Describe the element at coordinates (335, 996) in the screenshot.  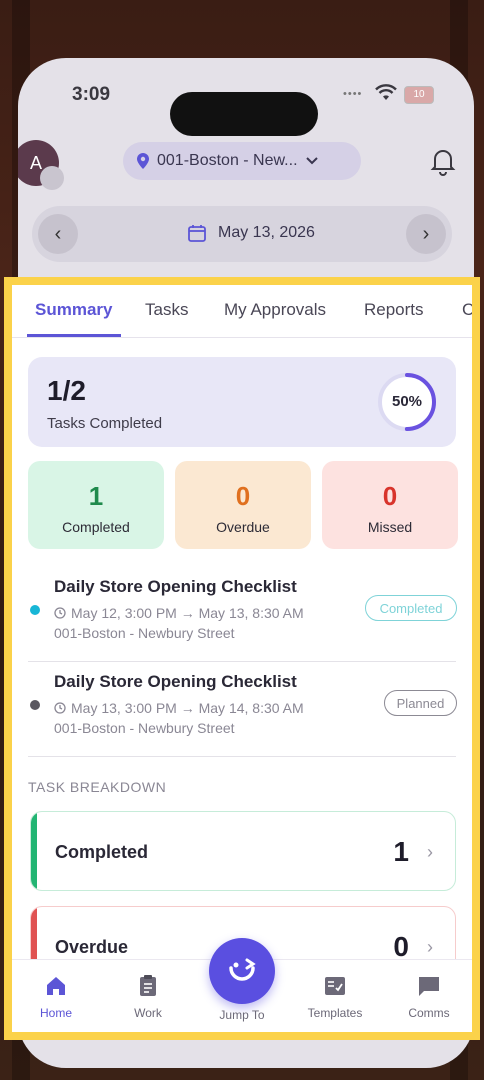
I see `nav-templates: Templates` at that location.